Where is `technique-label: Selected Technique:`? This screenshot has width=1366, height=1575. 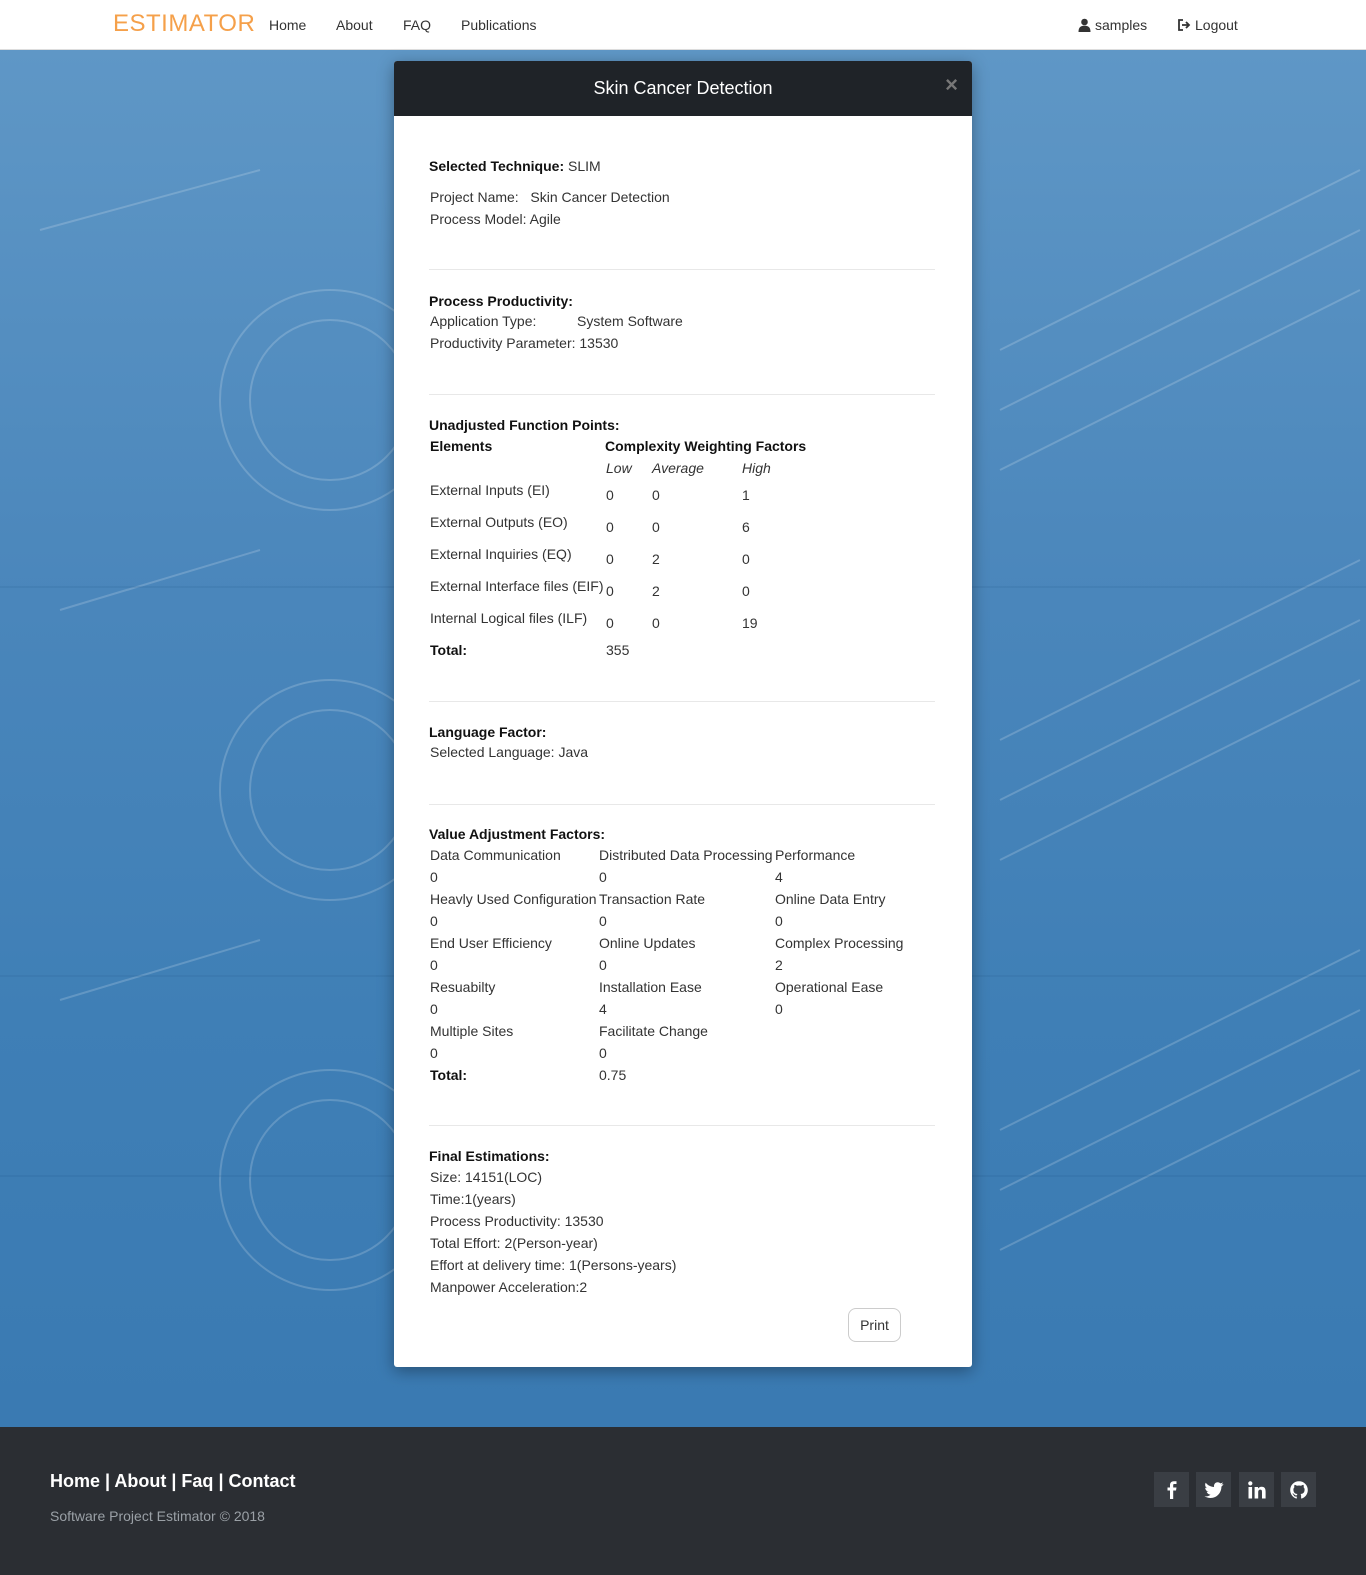
technique-label: Selected Technique: is located at coordinates (497, 166).